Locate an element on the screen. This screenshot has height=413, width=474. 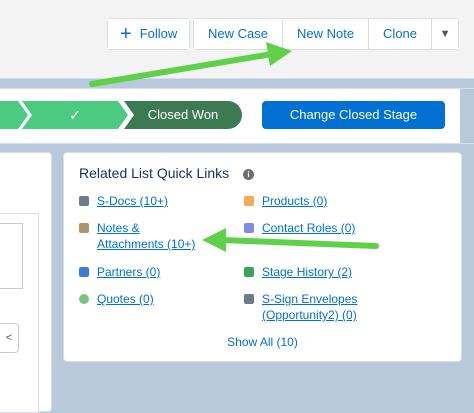
text-area-field is located at coordinates (11, 256).